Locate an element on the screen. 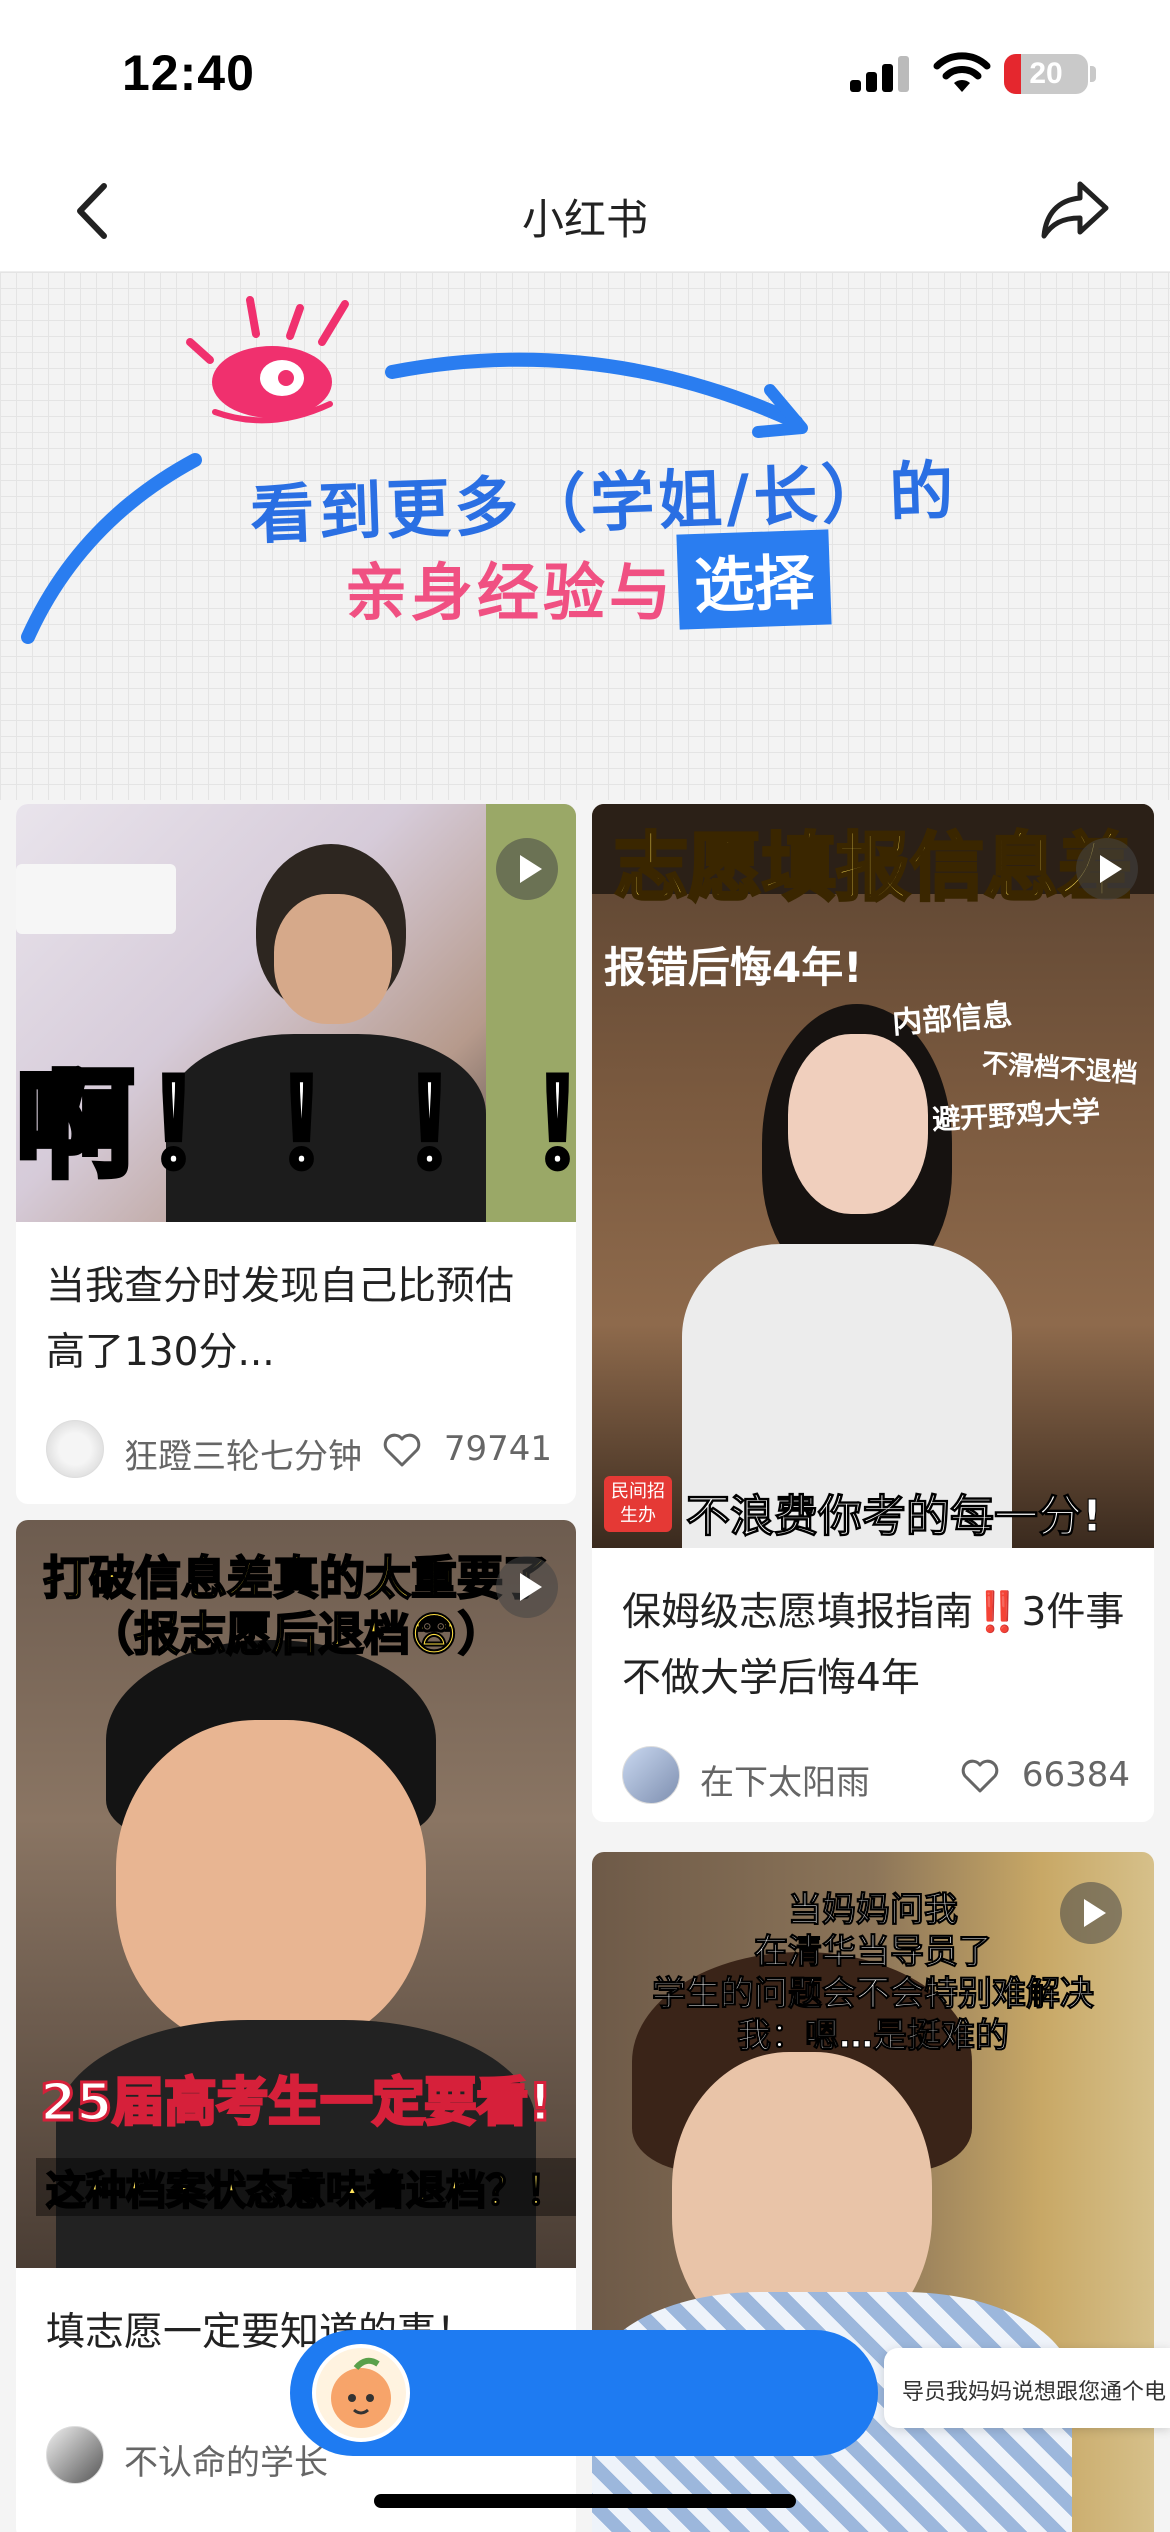 Image resolution: width=1170 pixels, height=2532 pixels. nav-bar: 小红书 is located at coordinates (585, 211).